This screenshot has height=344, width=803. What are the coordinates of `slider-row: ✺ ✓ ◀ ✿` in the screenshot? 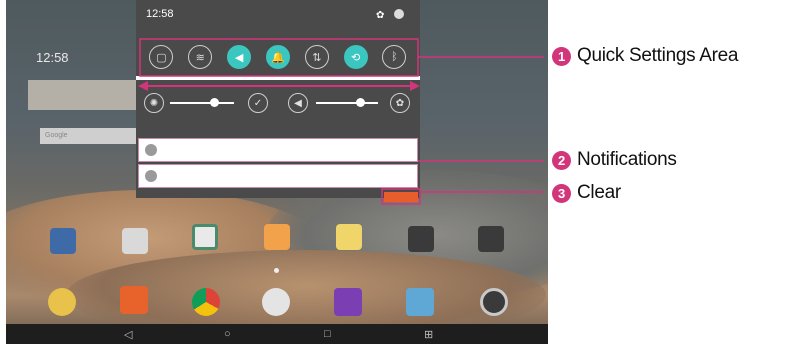 It's located at (278, 103).